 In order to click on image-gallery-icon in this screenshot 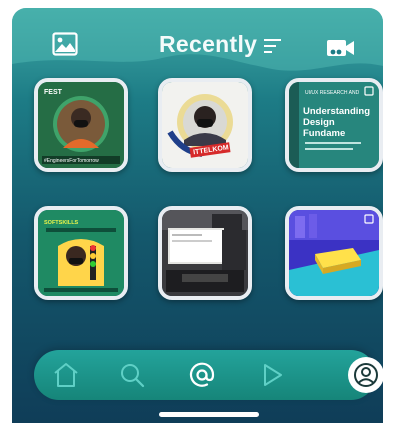, I will do `click(65, 44)`.